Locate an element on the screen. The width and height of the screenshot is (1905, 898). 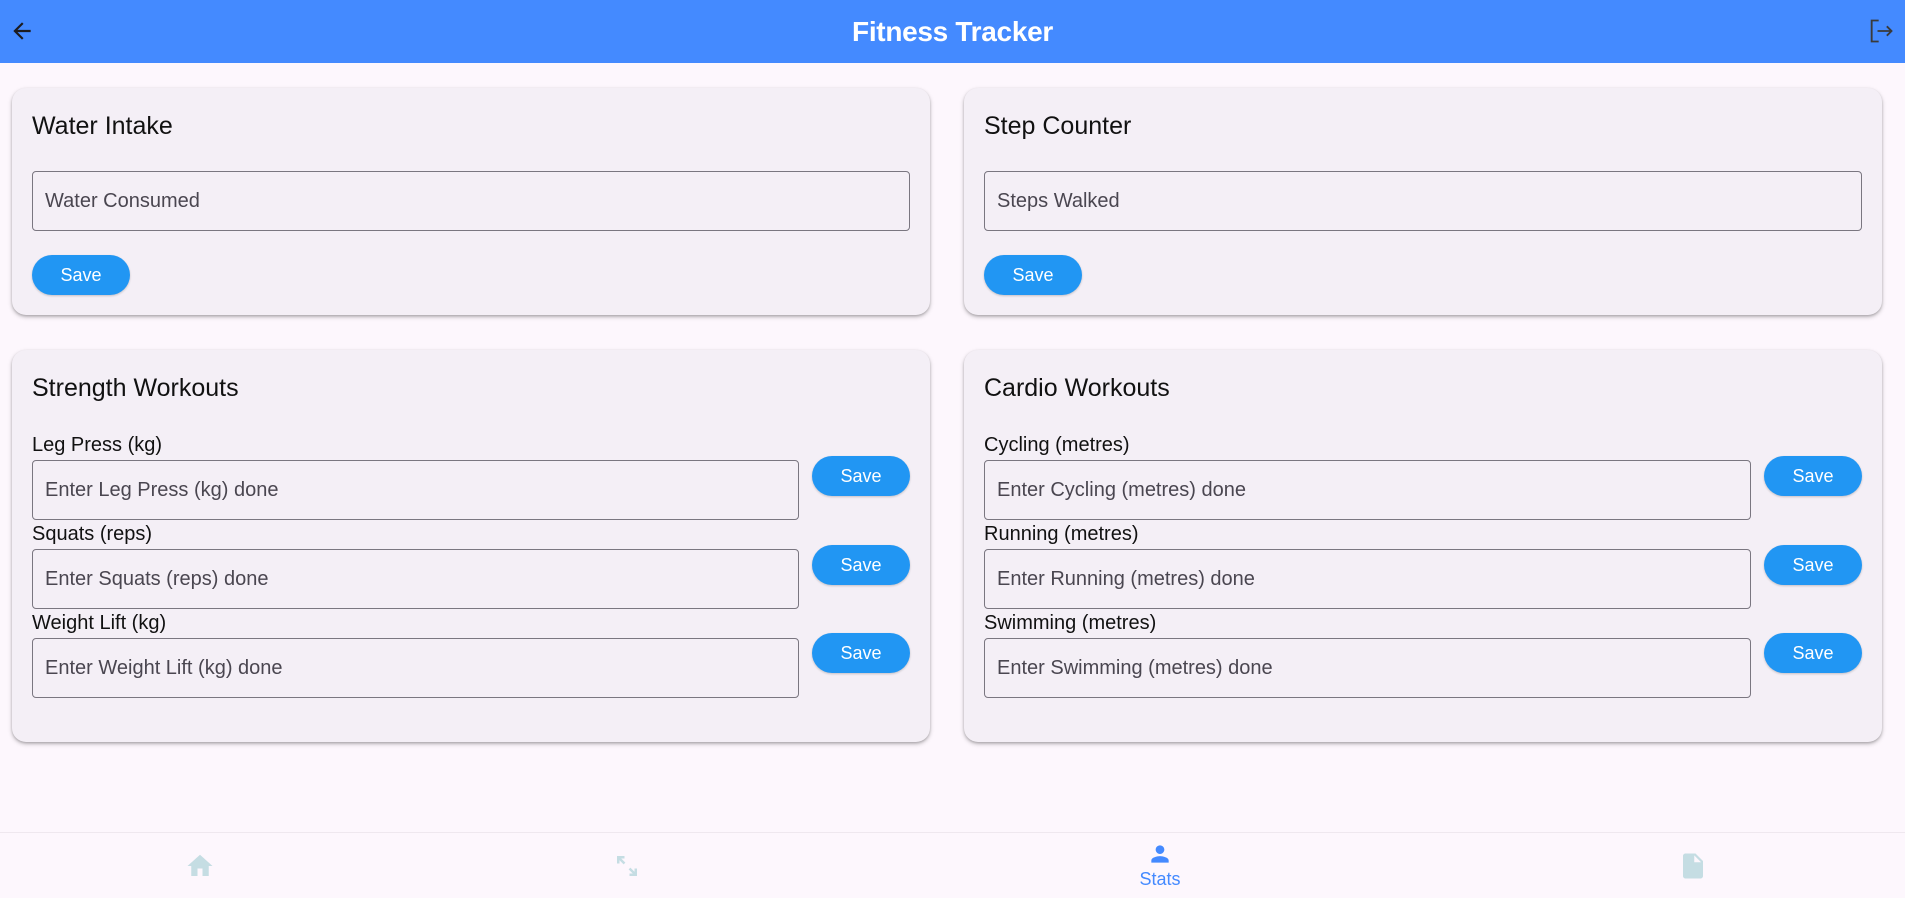
nav-item-home is located at coordinates (200, 865).